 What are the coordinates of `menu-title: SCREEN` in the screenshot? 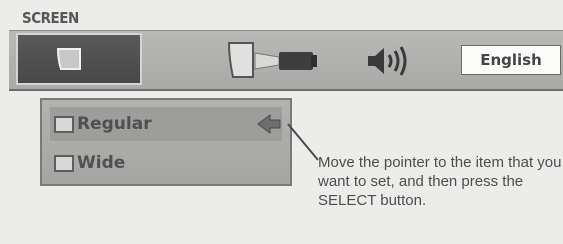 It's located at (50, 18).